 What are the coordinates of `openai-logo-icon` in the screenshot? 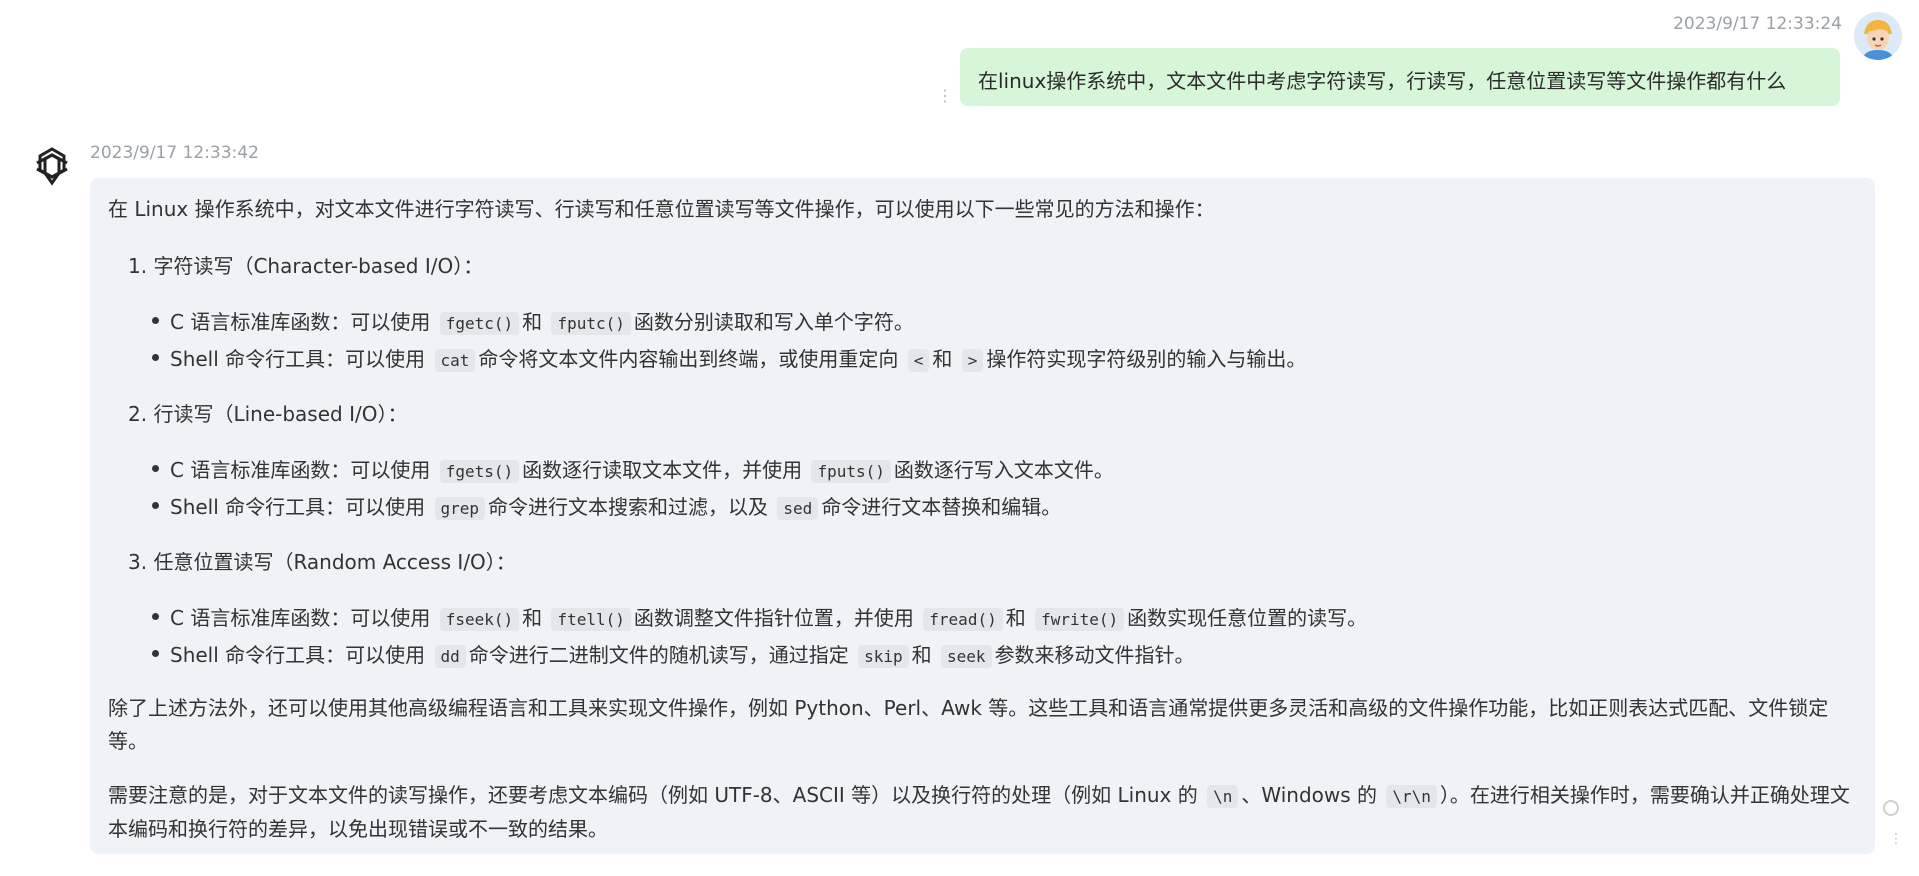 It's located at (52, 166).